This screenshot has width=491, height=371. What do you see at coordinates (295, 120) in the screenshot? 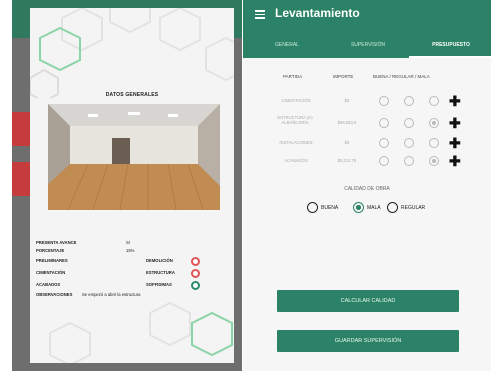
I see `partida-label: ESTRUCTURA y/o ALBAÑILERÍA` at bounding box center [295, 120].